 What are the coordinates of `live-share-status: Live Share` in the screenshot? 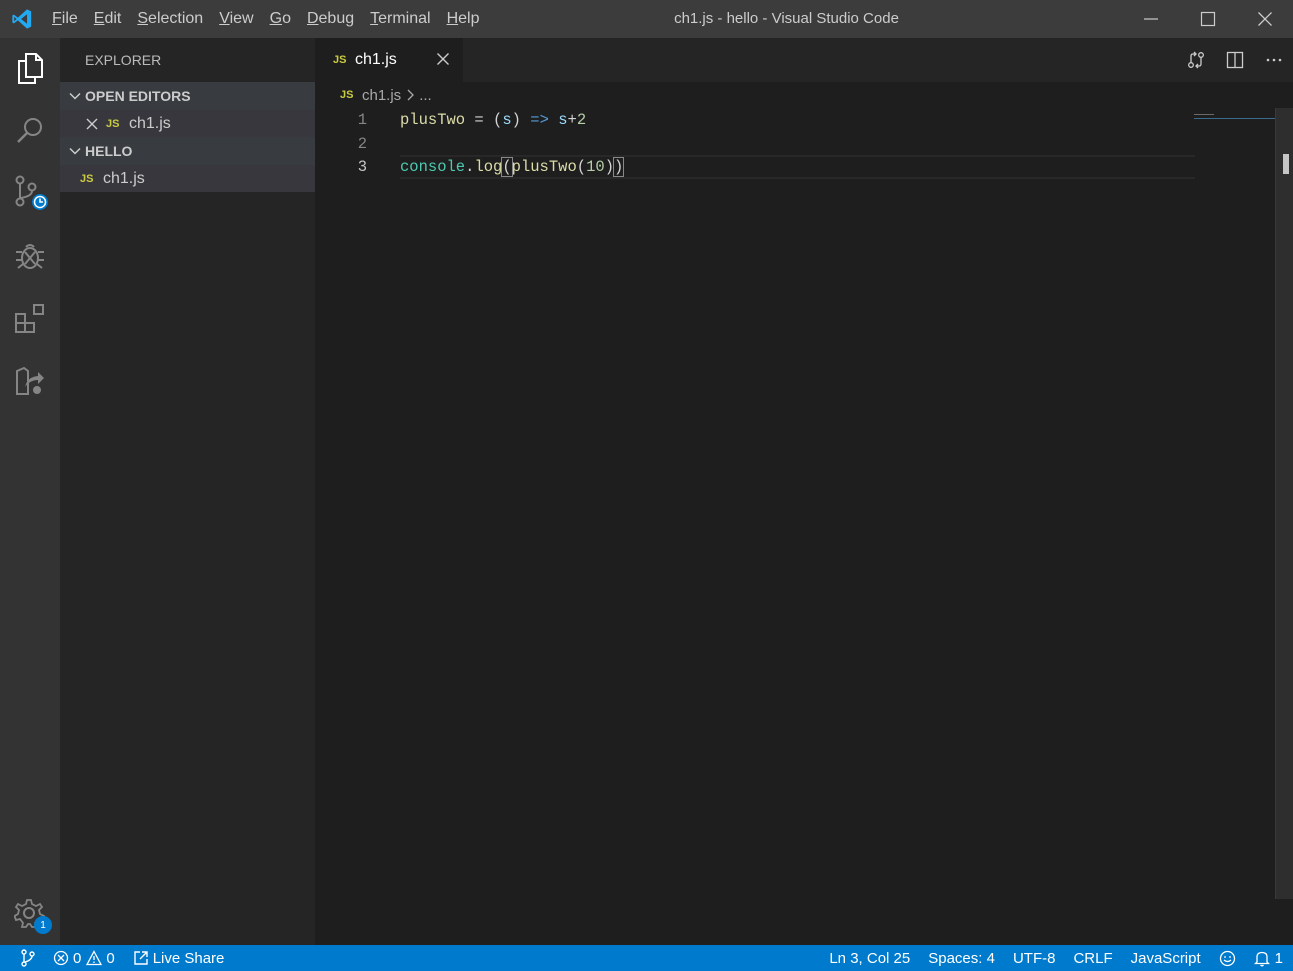 It's located at (179, 958).